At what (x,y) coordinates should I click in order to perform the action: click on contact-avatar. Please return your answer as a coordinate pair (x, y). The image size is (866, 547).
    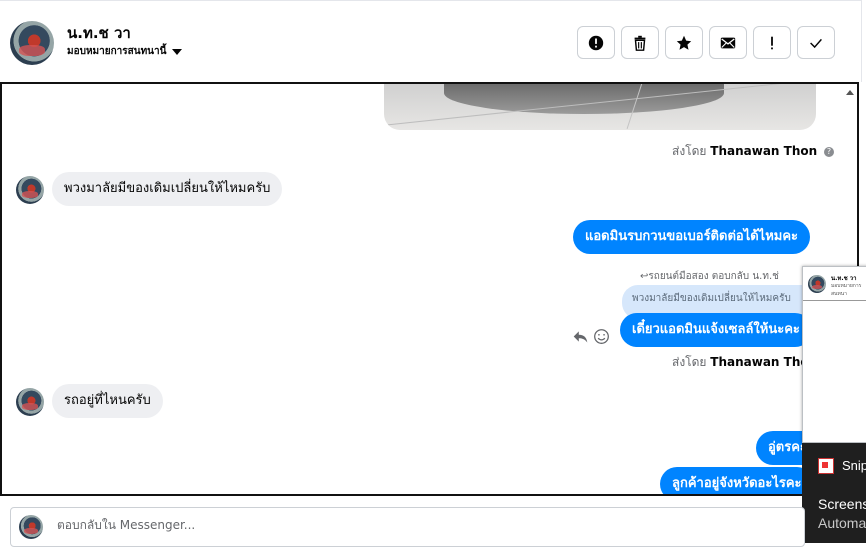
    Looking at the image, I should click on (32, 43).